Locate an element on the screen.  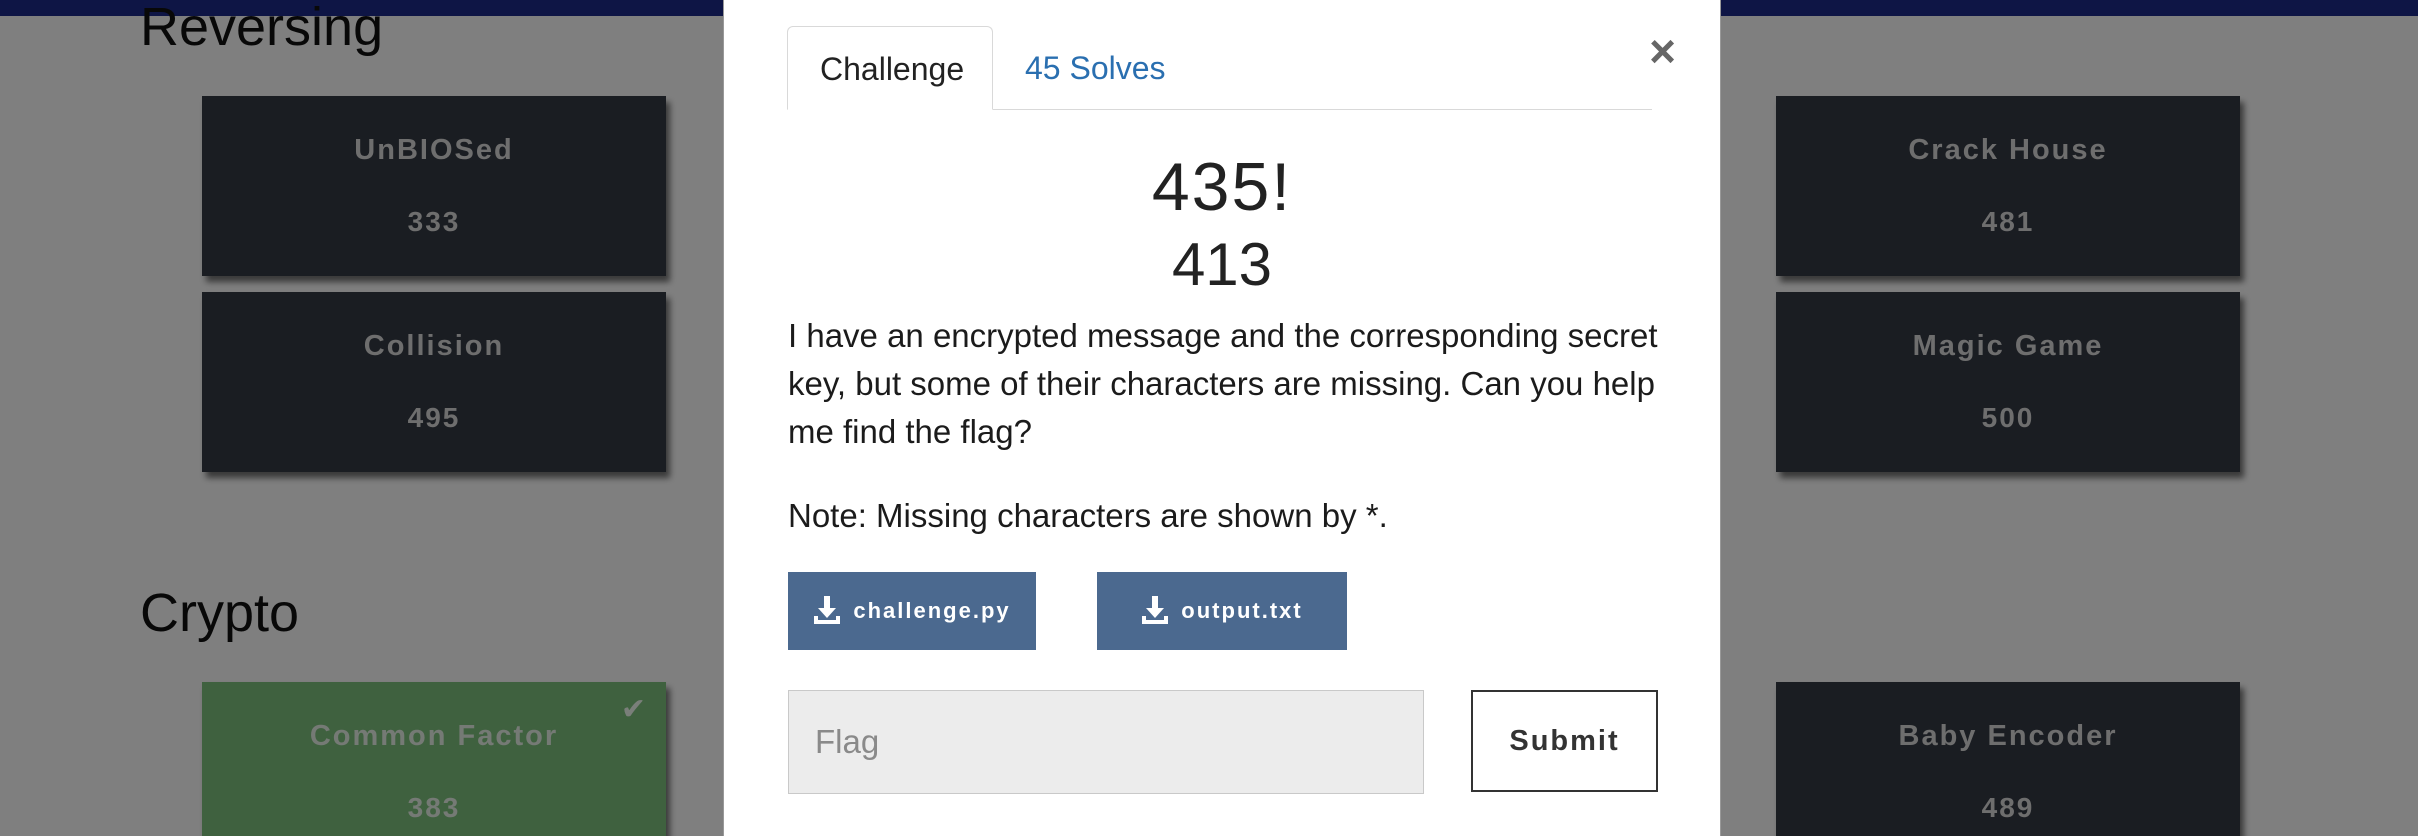
download-button-challenge-py: challenge.py is located at coordinates (912, 611).